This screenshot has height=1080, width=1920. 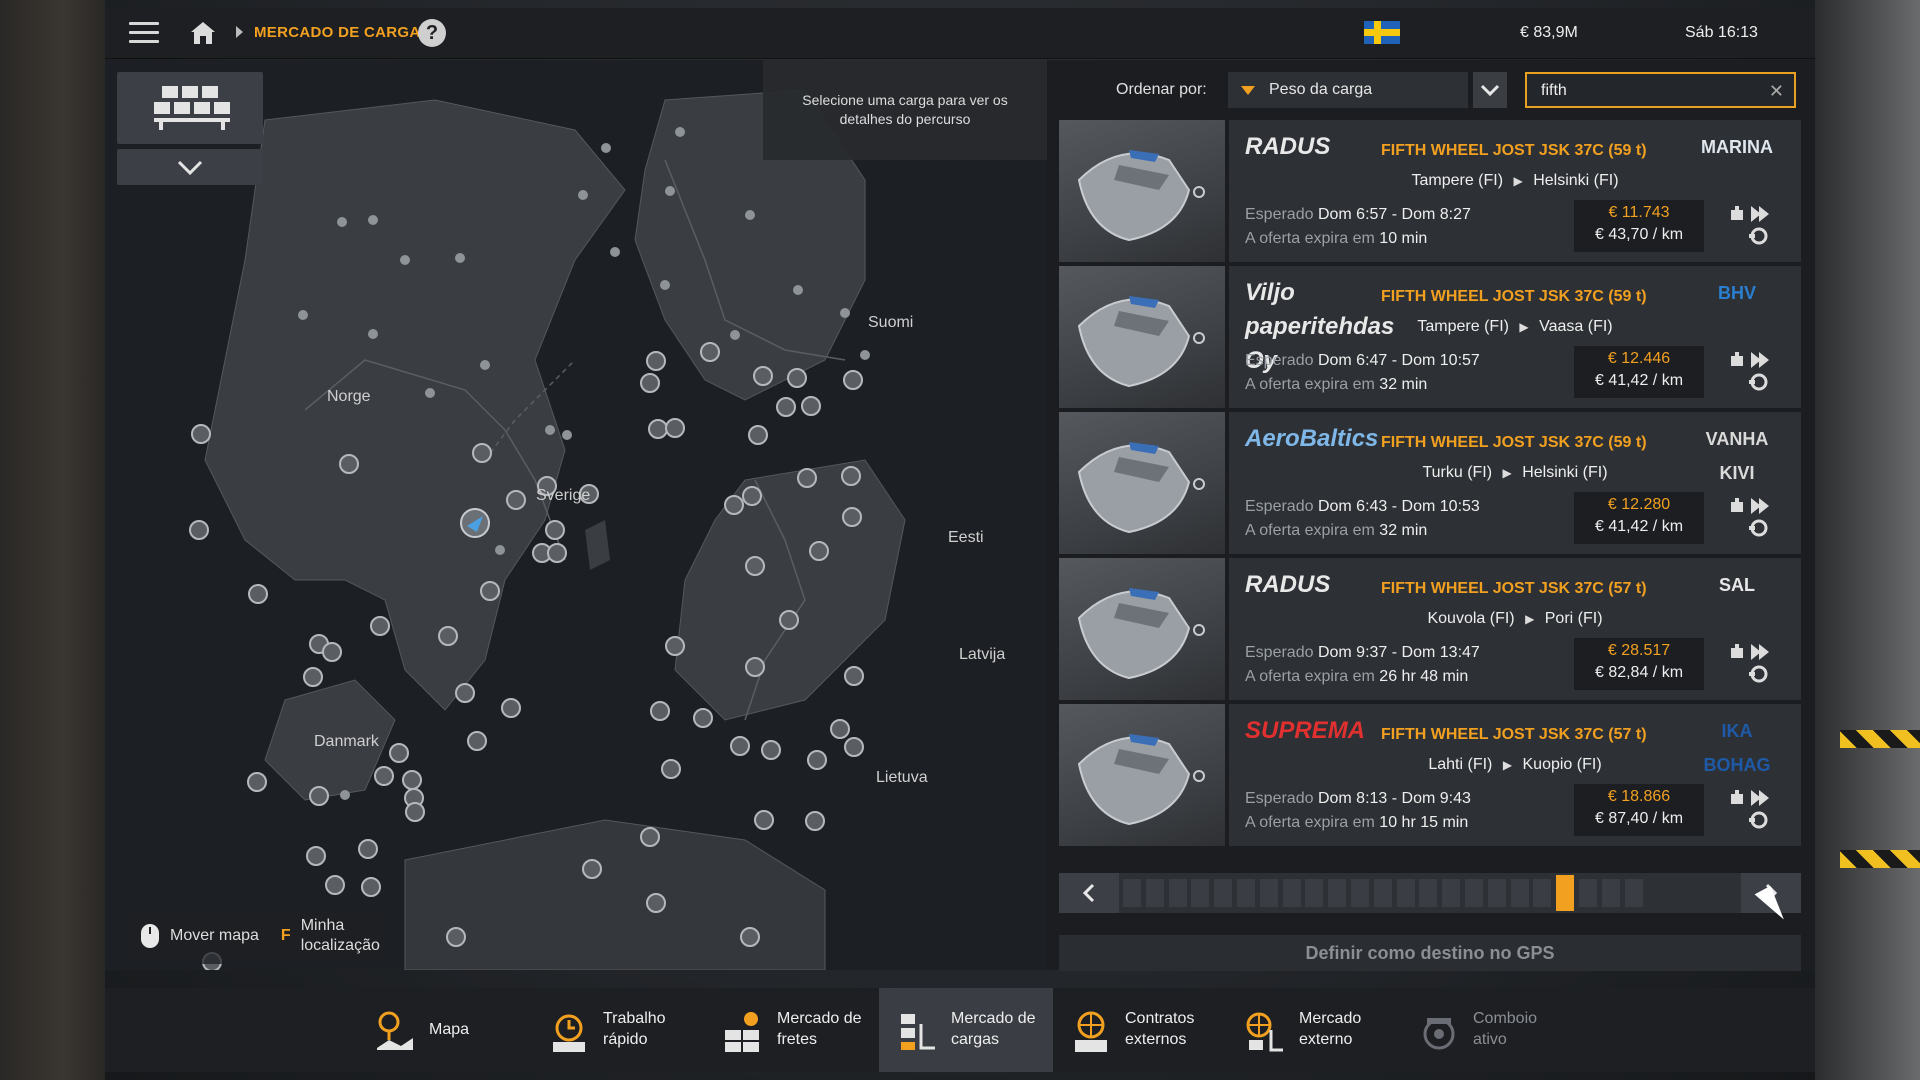 What do you see at coordinates (1336, 530) in the screenshot?
I see `offer-expiry: A oferta expira em 32 min` at bounding box center [1336, 530].